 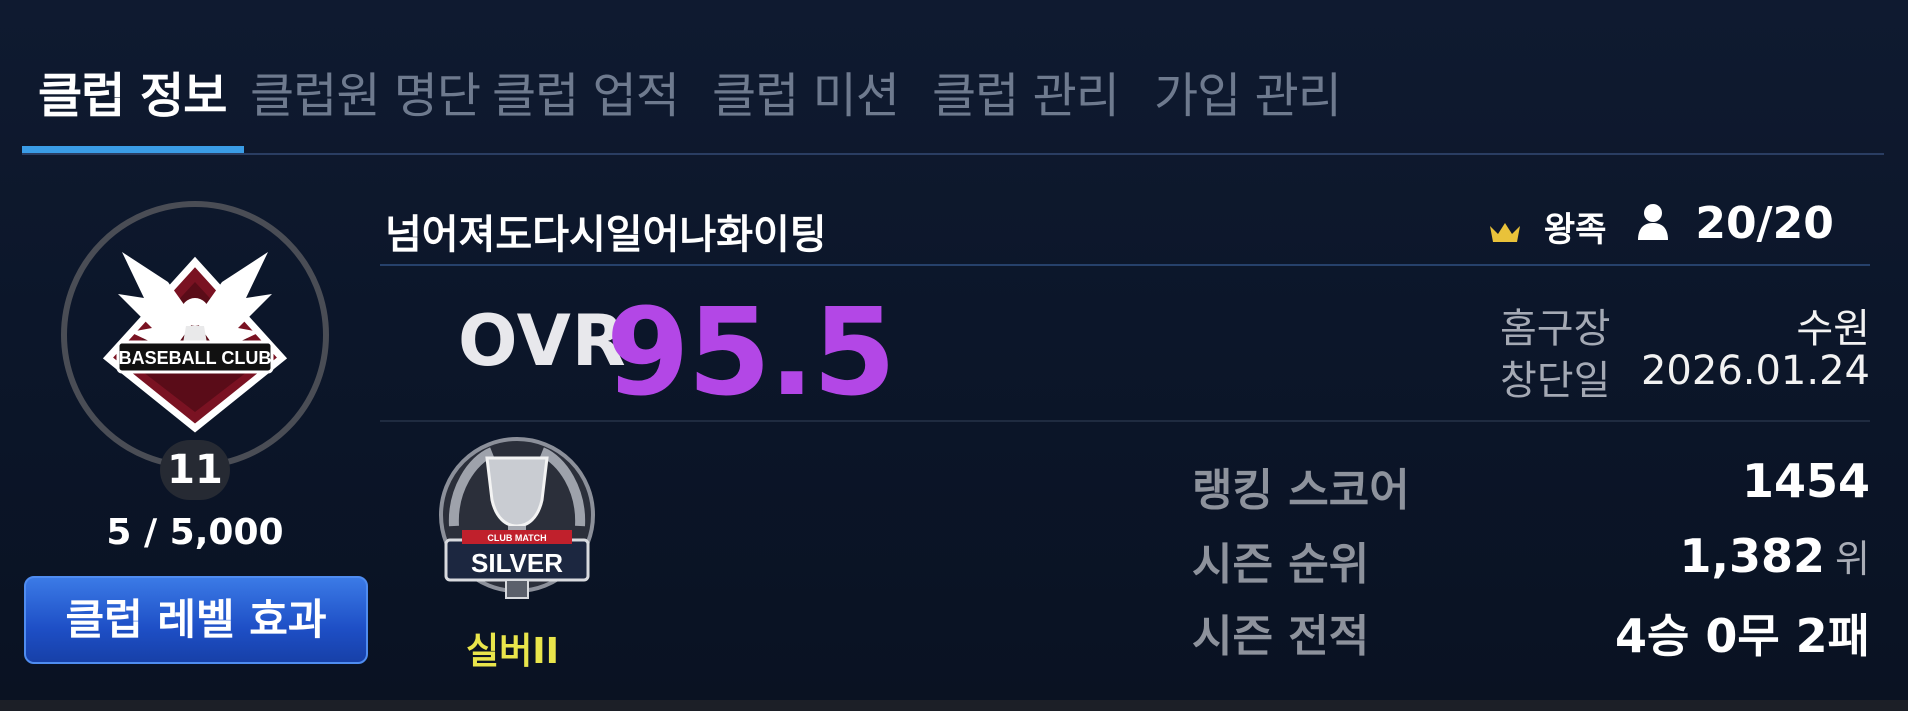 I want to click on season-rank-label: 시즌 순위, so click(x=1281, y=564).